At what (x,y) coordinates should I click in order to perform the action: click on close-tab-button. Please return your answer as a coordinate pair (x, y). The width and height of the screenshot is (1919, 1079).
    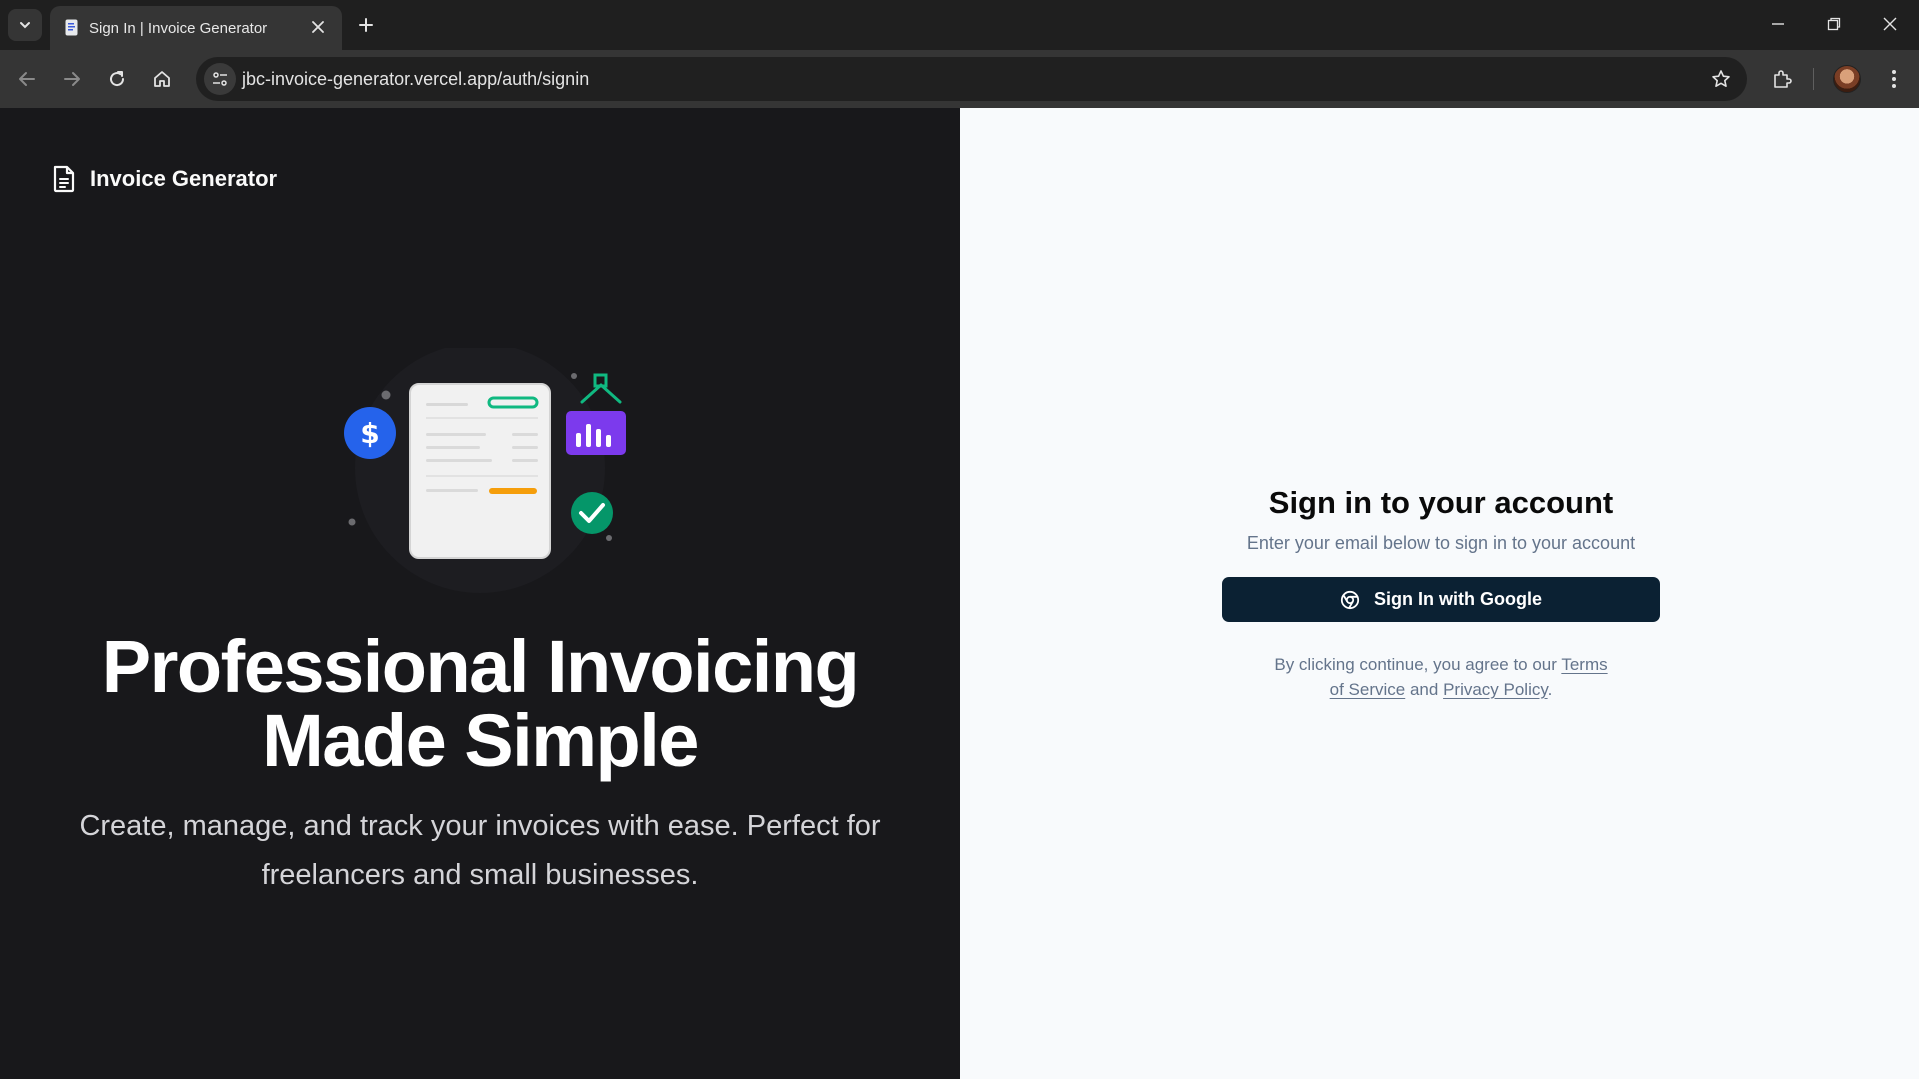
    Looking at the image, I should click on (318, 27).